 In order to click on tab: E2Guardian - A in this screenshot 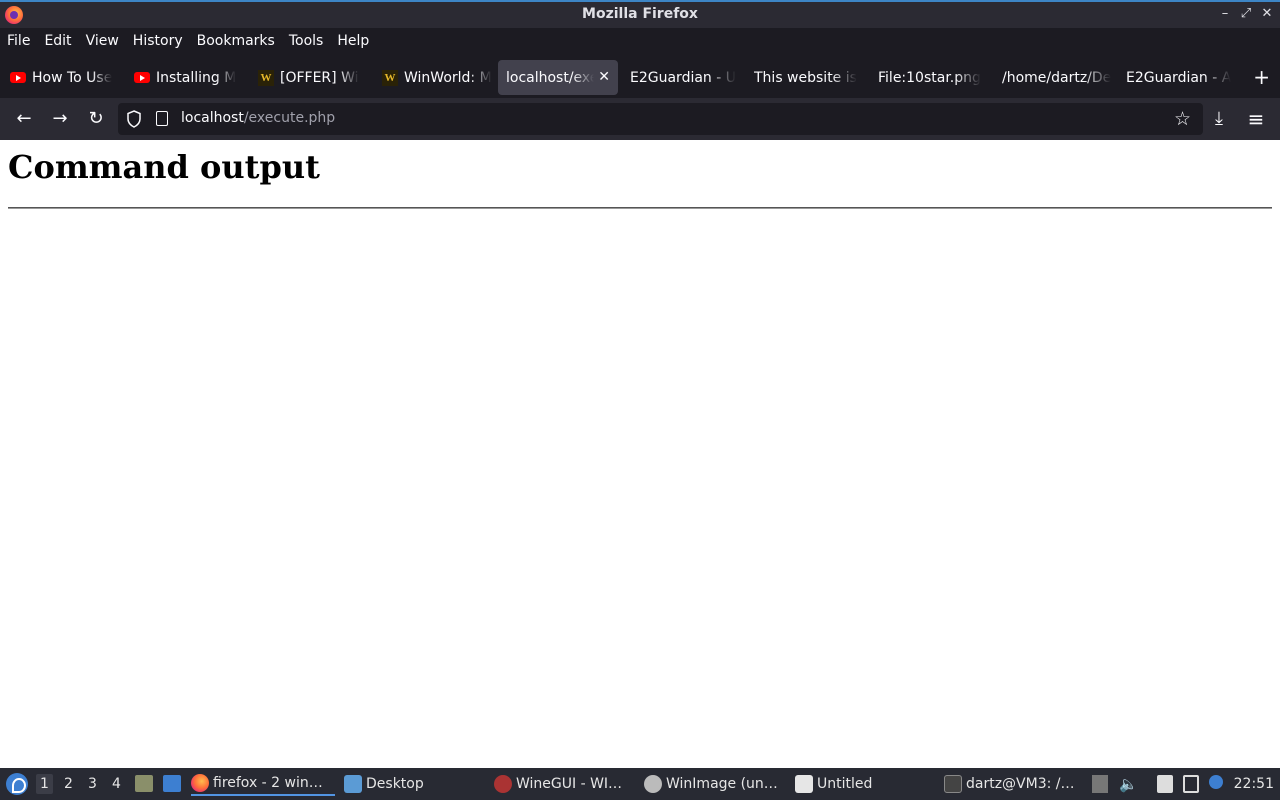, I will do `click(1178, 77)`.